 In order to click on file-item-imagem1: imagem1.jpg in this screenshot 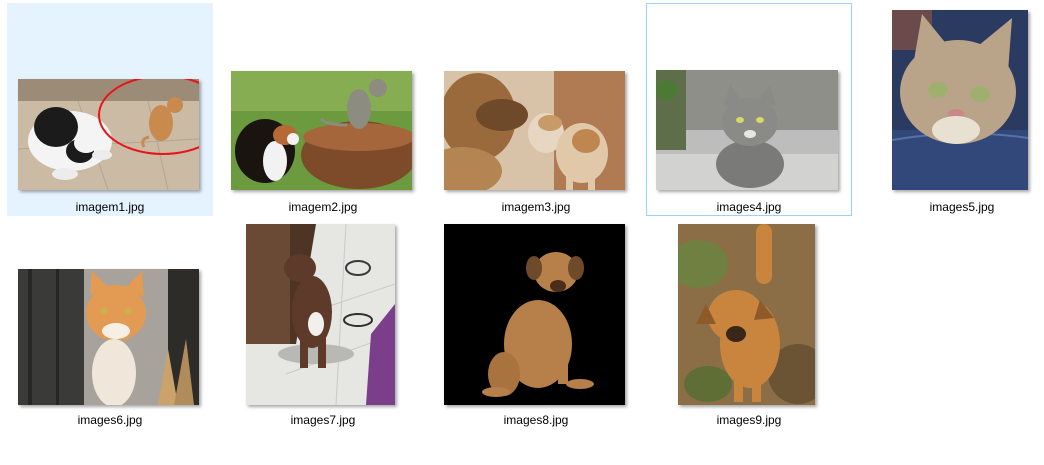, I will do `click(110, 109)`.